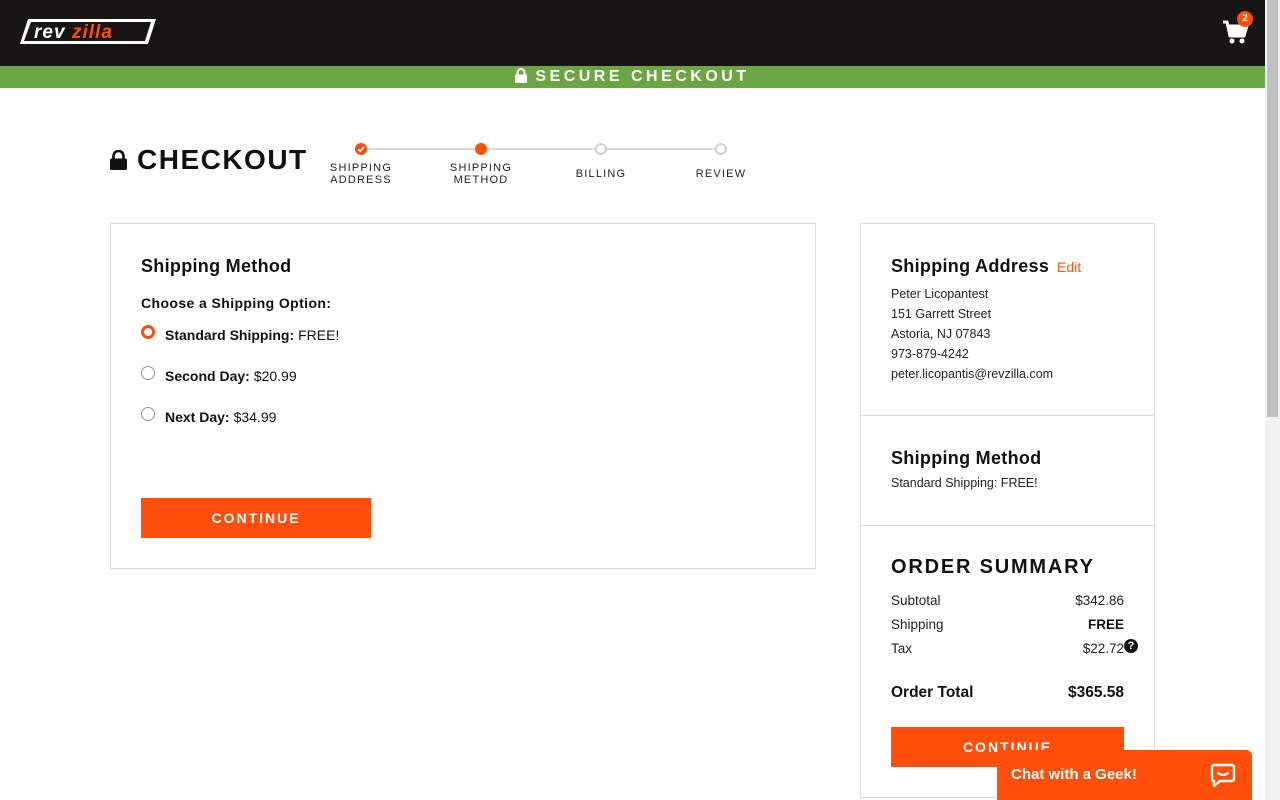  I want to click on checkmark-icon, so click(361, 149).